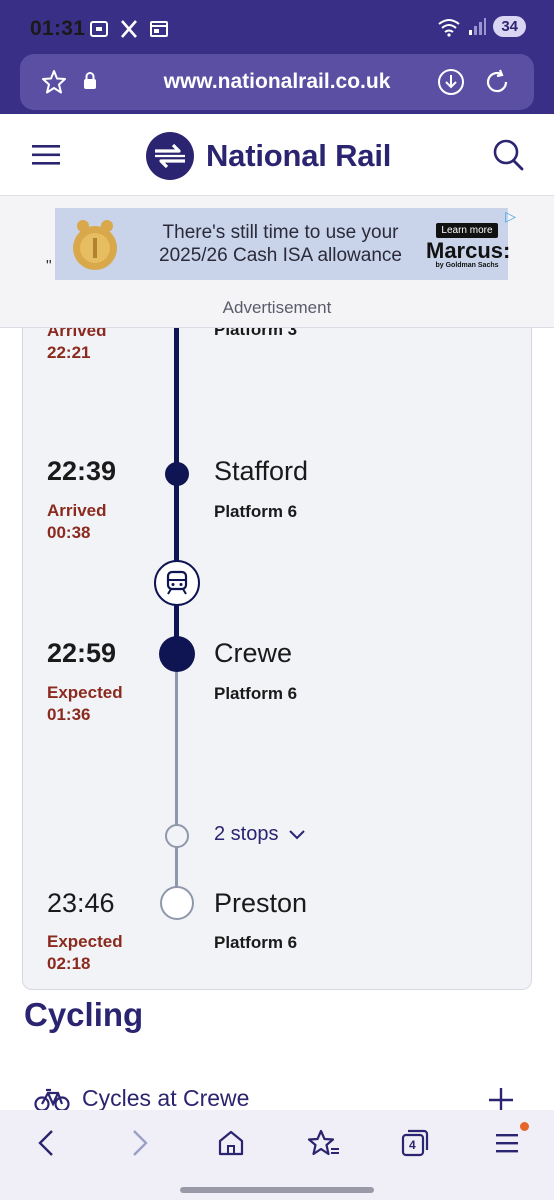 The height and width of the screenshot is (1200, 554). Describe the element at coordinates (159, 29) in the screenshot. I see `calendar-icon` at that location.